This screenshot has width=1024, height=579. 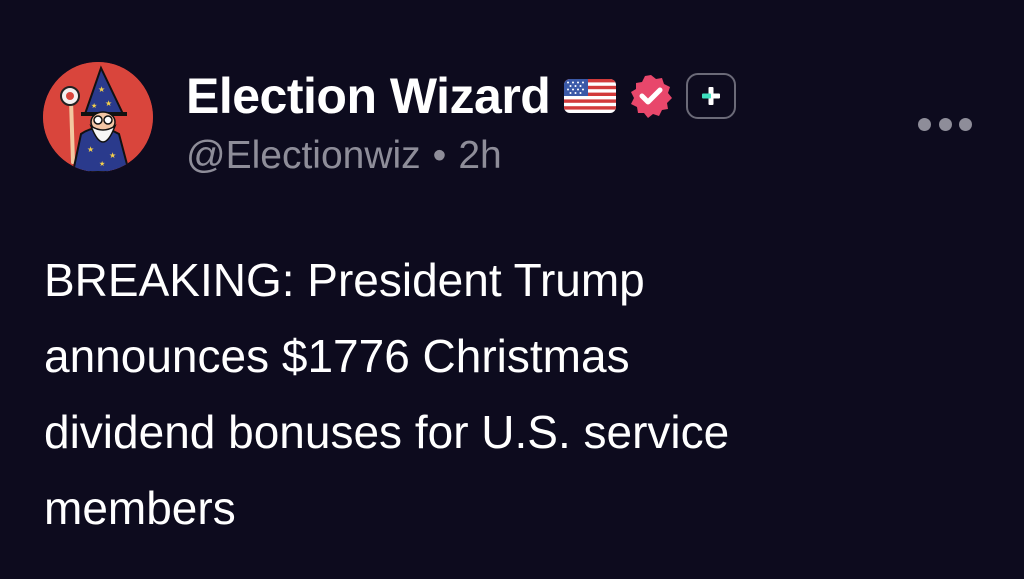 I want to click on more-options-button, so click(x=945, y=124).